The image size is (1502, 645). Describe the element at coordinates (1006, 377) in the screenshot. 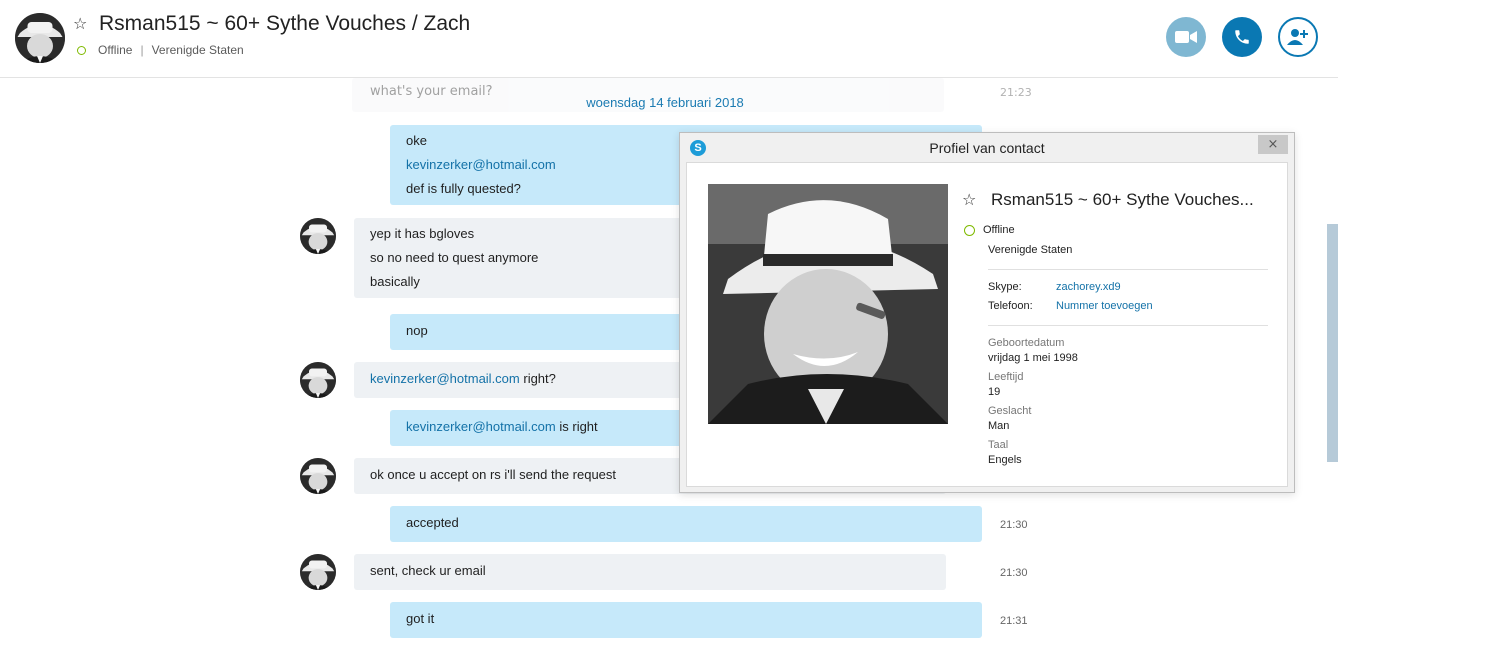

I see `age-label: Leeftijd` at that location.